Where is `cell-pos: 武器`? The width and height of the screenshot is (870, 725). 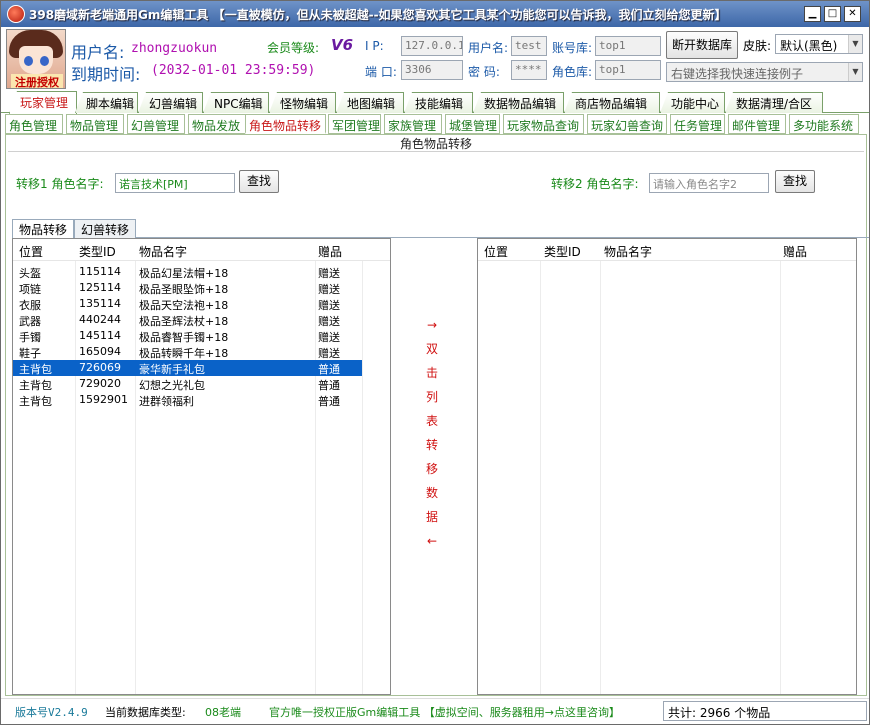
cell-pos: 武器 is located at coordinates (30, 321).